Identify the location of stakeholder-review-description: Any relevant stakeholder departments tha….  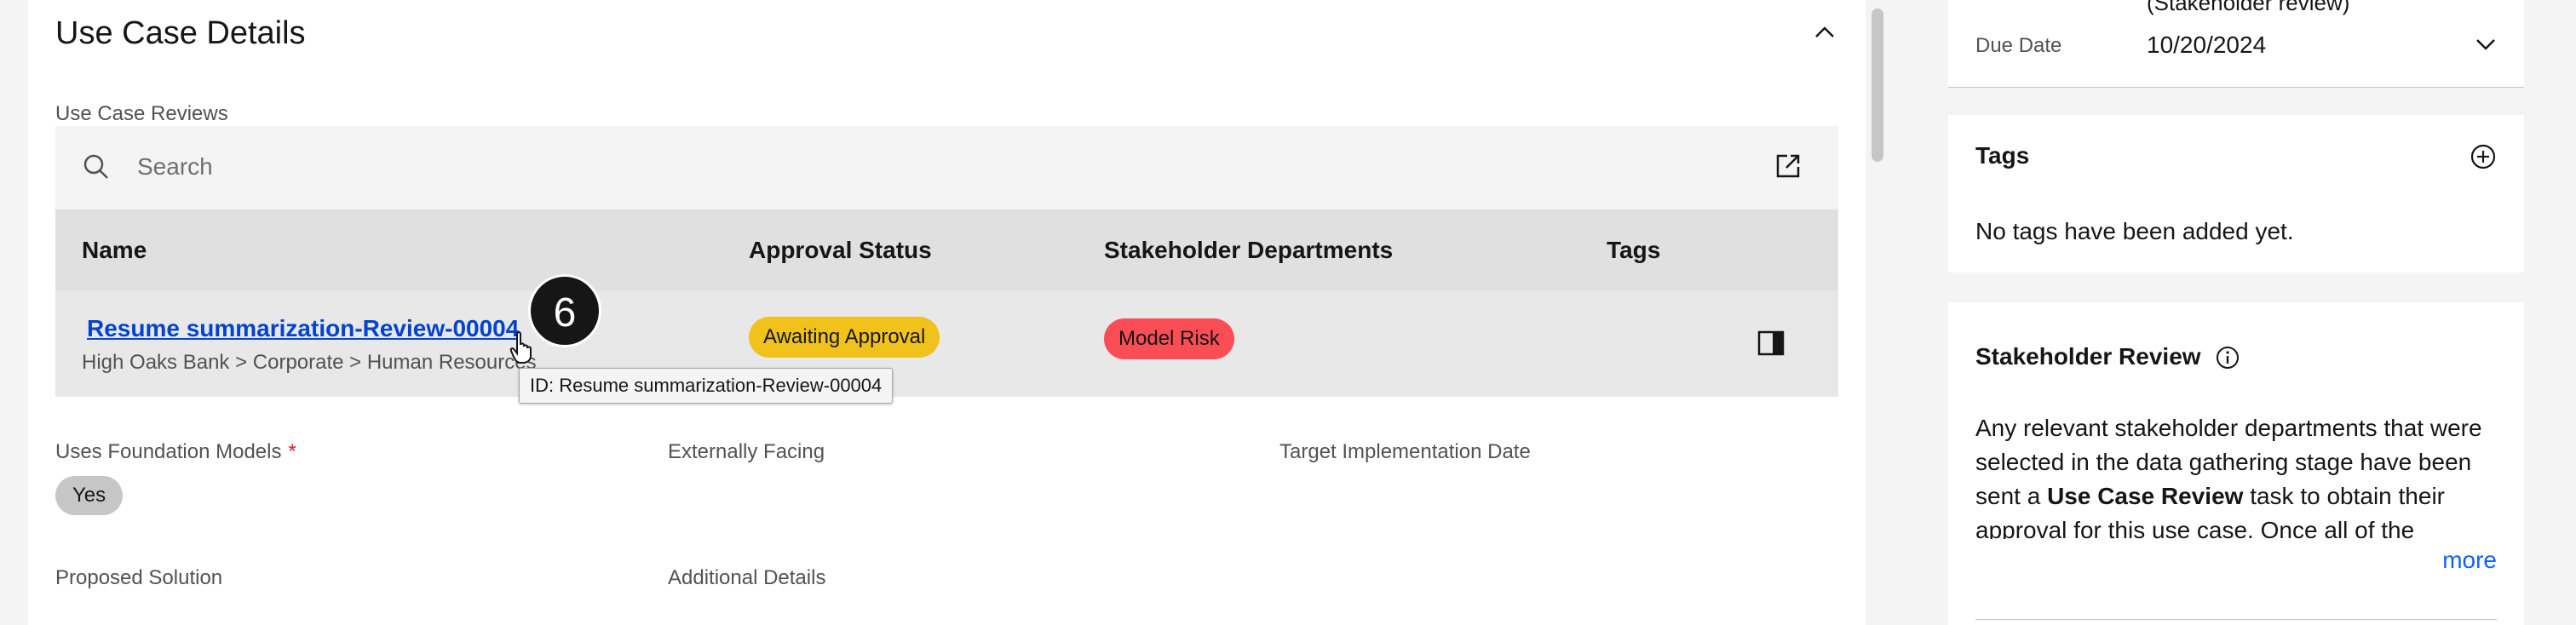
(2228, 477).